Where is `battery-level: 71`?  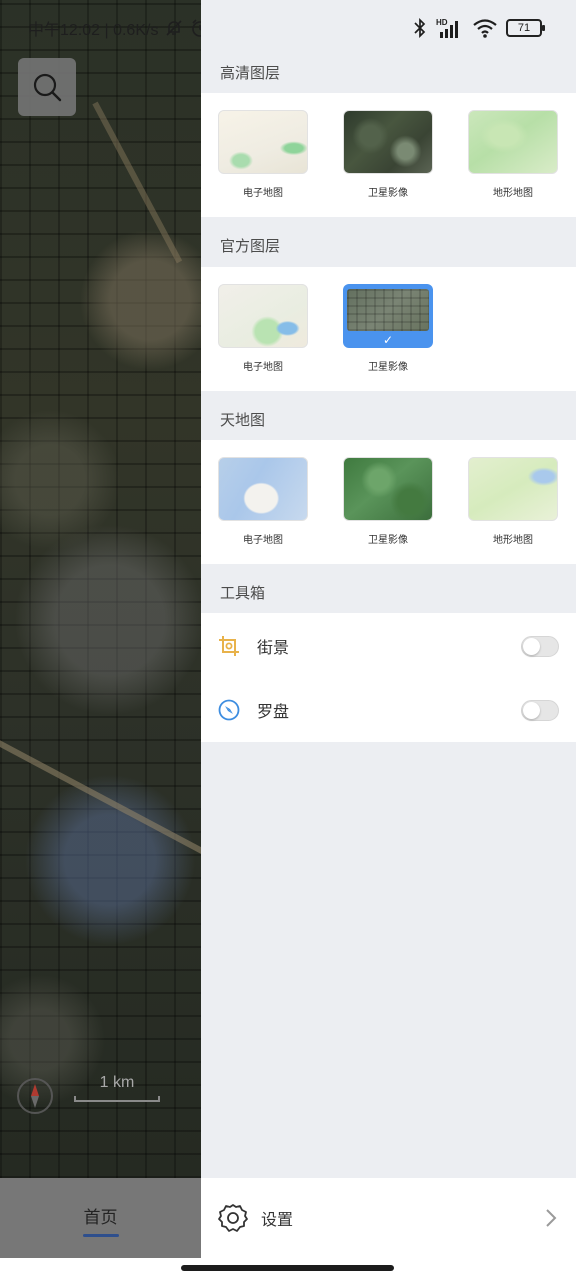 battery-level: 71 is located at coordinates (524, 28).